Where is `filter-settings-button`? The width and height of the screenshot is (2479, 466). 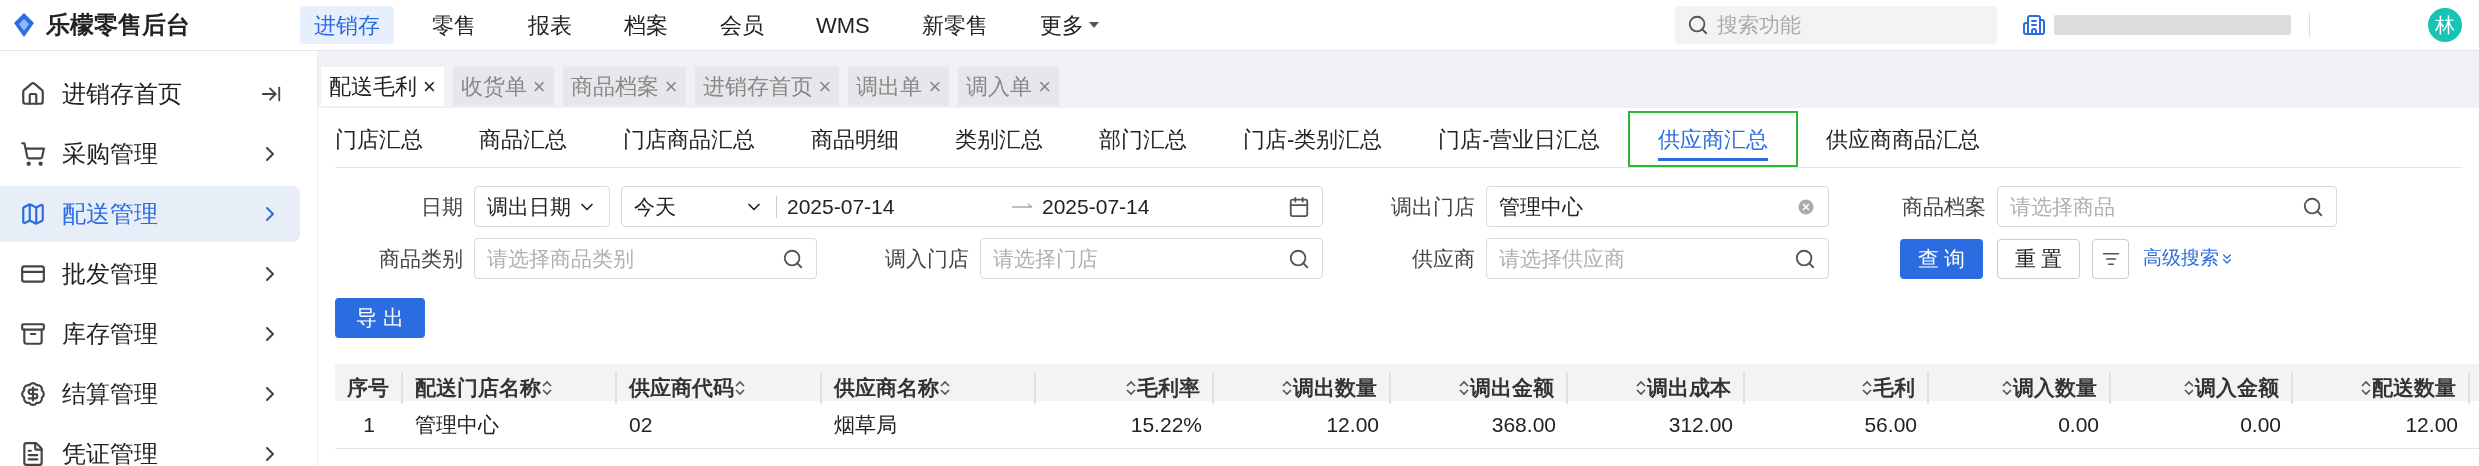
filter-settings-button is located at coordinates (2110, 258).